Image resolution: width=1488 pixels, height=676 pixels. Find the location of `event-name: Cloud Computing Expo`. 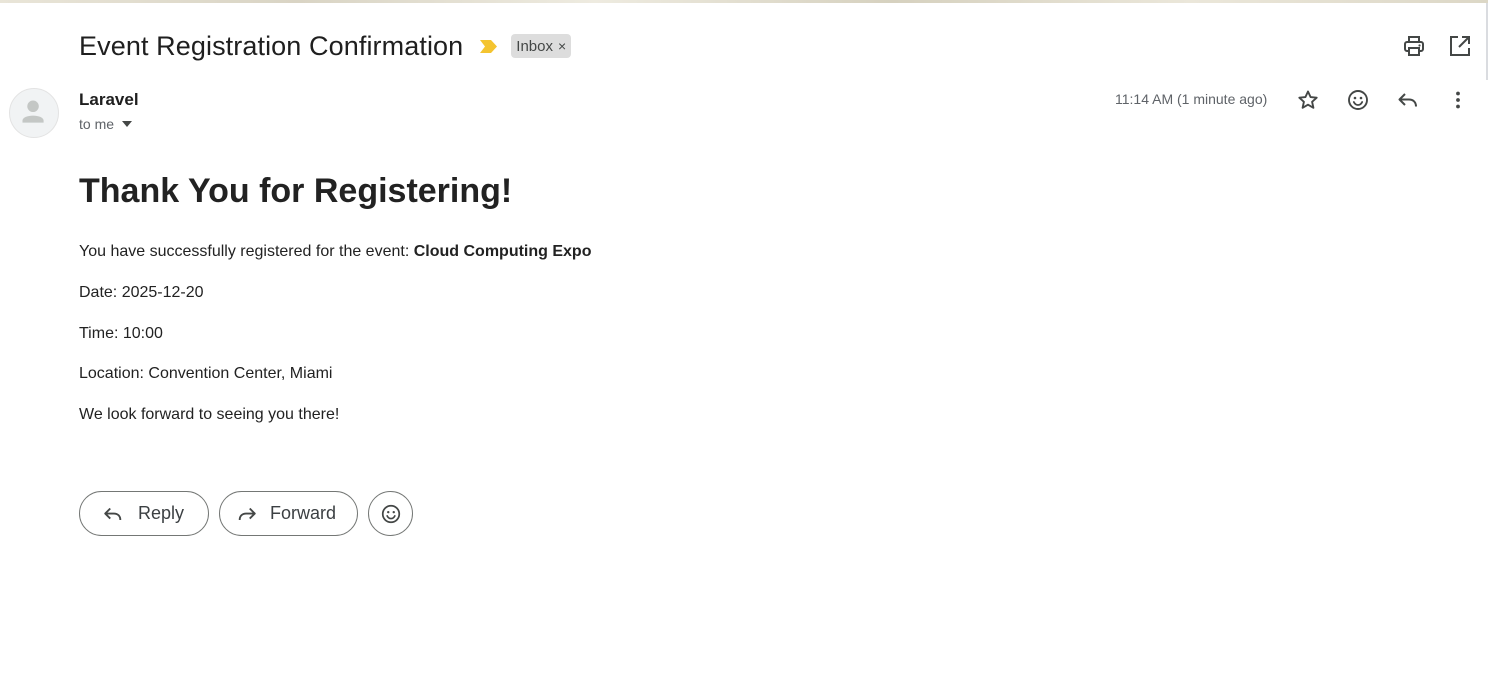

event-name: Cloud Computing Expo is located at coordinates (502, 251).